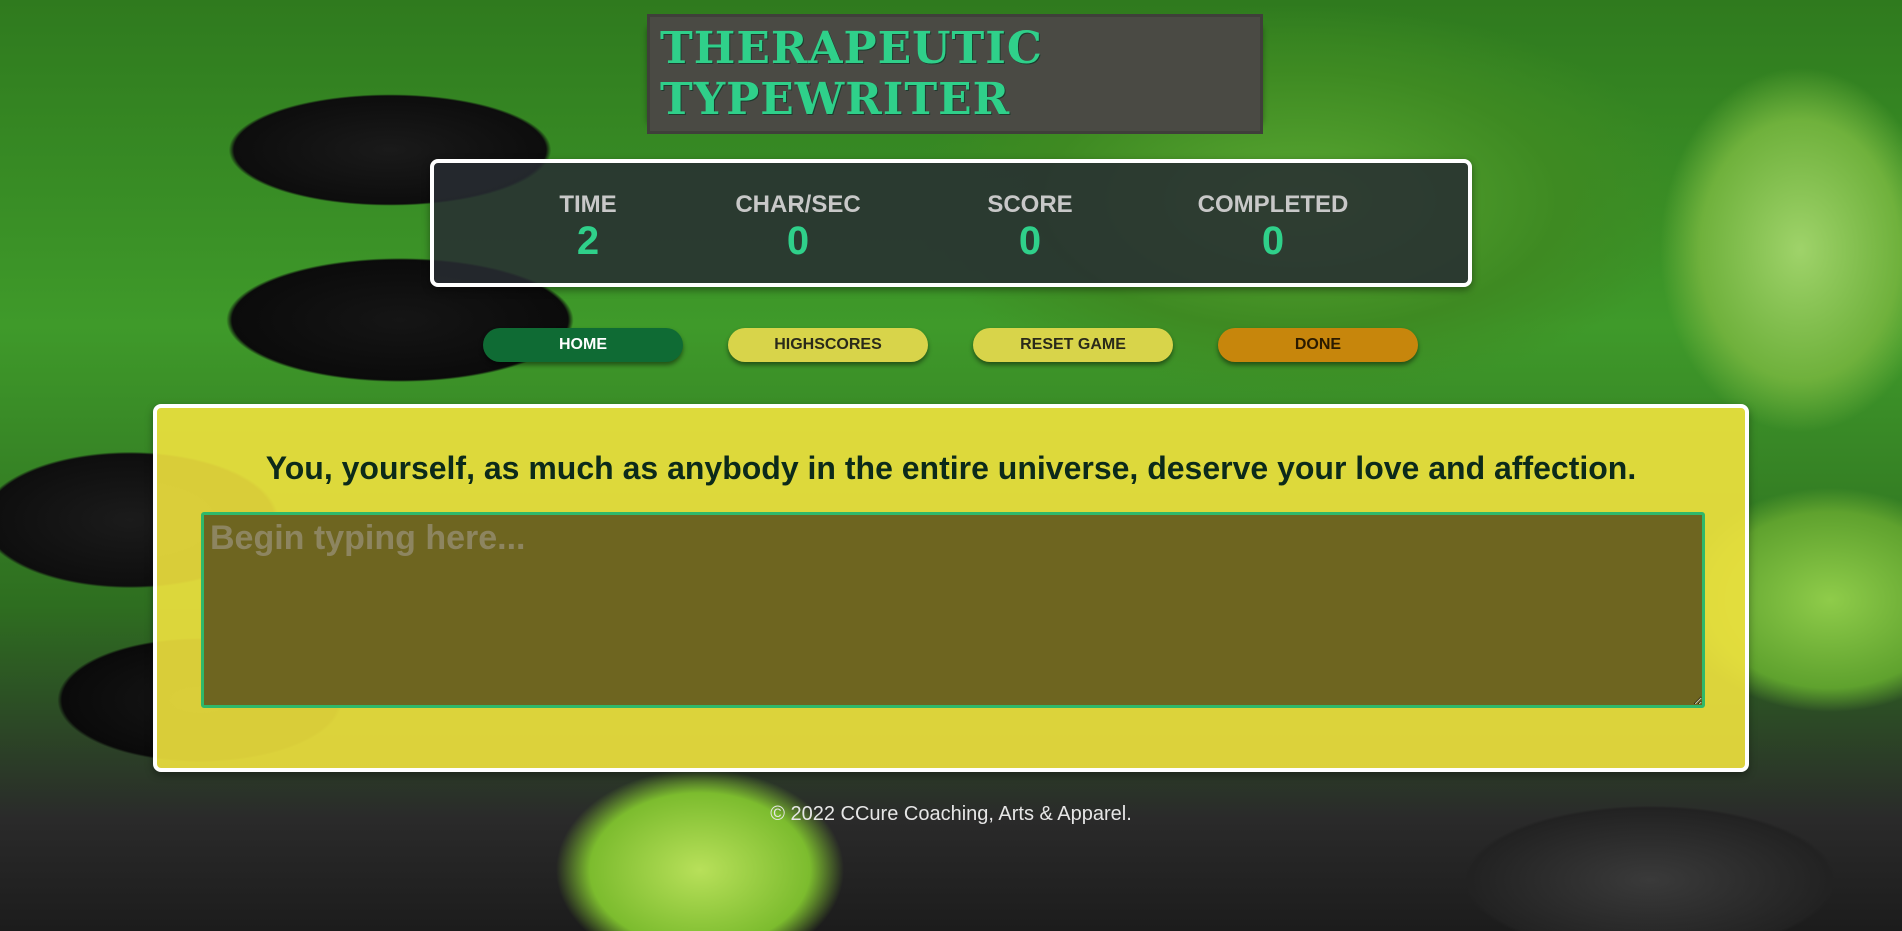 This screenshot has height=931, width=1902. What do you see at coordinates (588, 241) in the screenshot?
I see `stat-time-value: 2` at bounding box center [588, 241].